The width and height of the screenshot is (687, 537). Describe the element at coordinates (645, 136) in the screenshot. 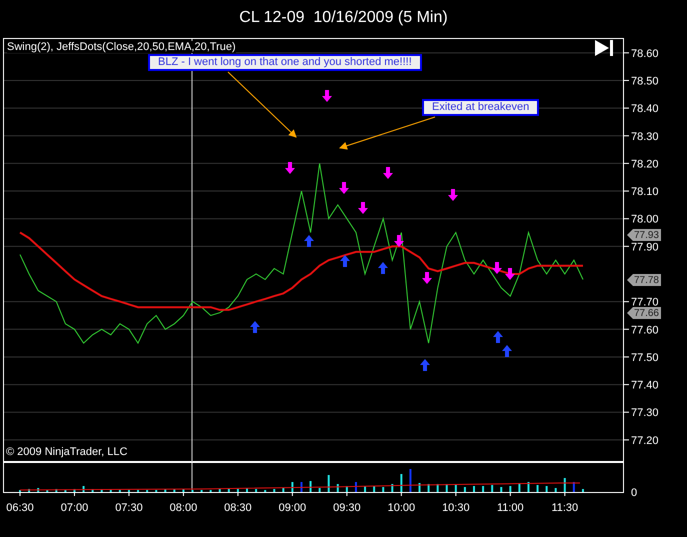

I see `price-axis-label: 78.30` at that location.